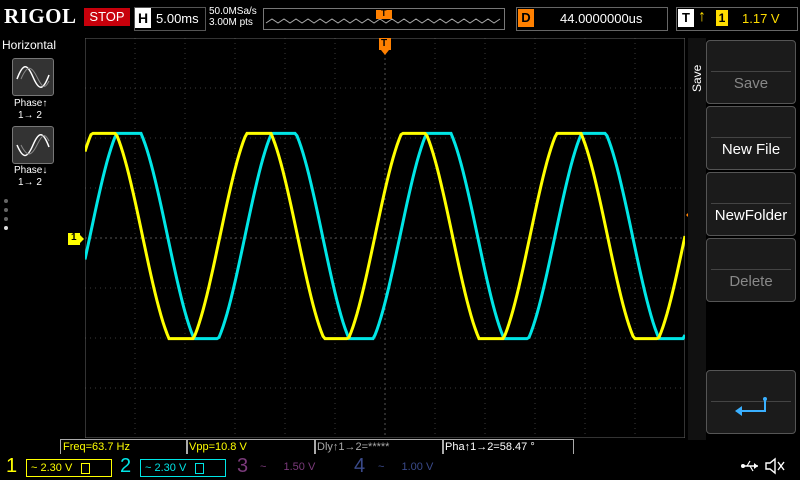  I want to click on sample-rate: 50.0MSa/s, so click(233, 11).